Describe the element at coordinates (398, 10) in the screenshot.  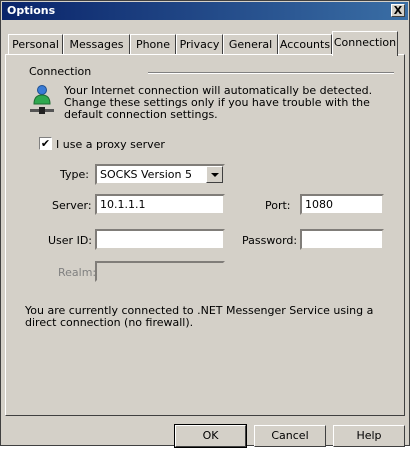
I see `close-button: X` at that location.